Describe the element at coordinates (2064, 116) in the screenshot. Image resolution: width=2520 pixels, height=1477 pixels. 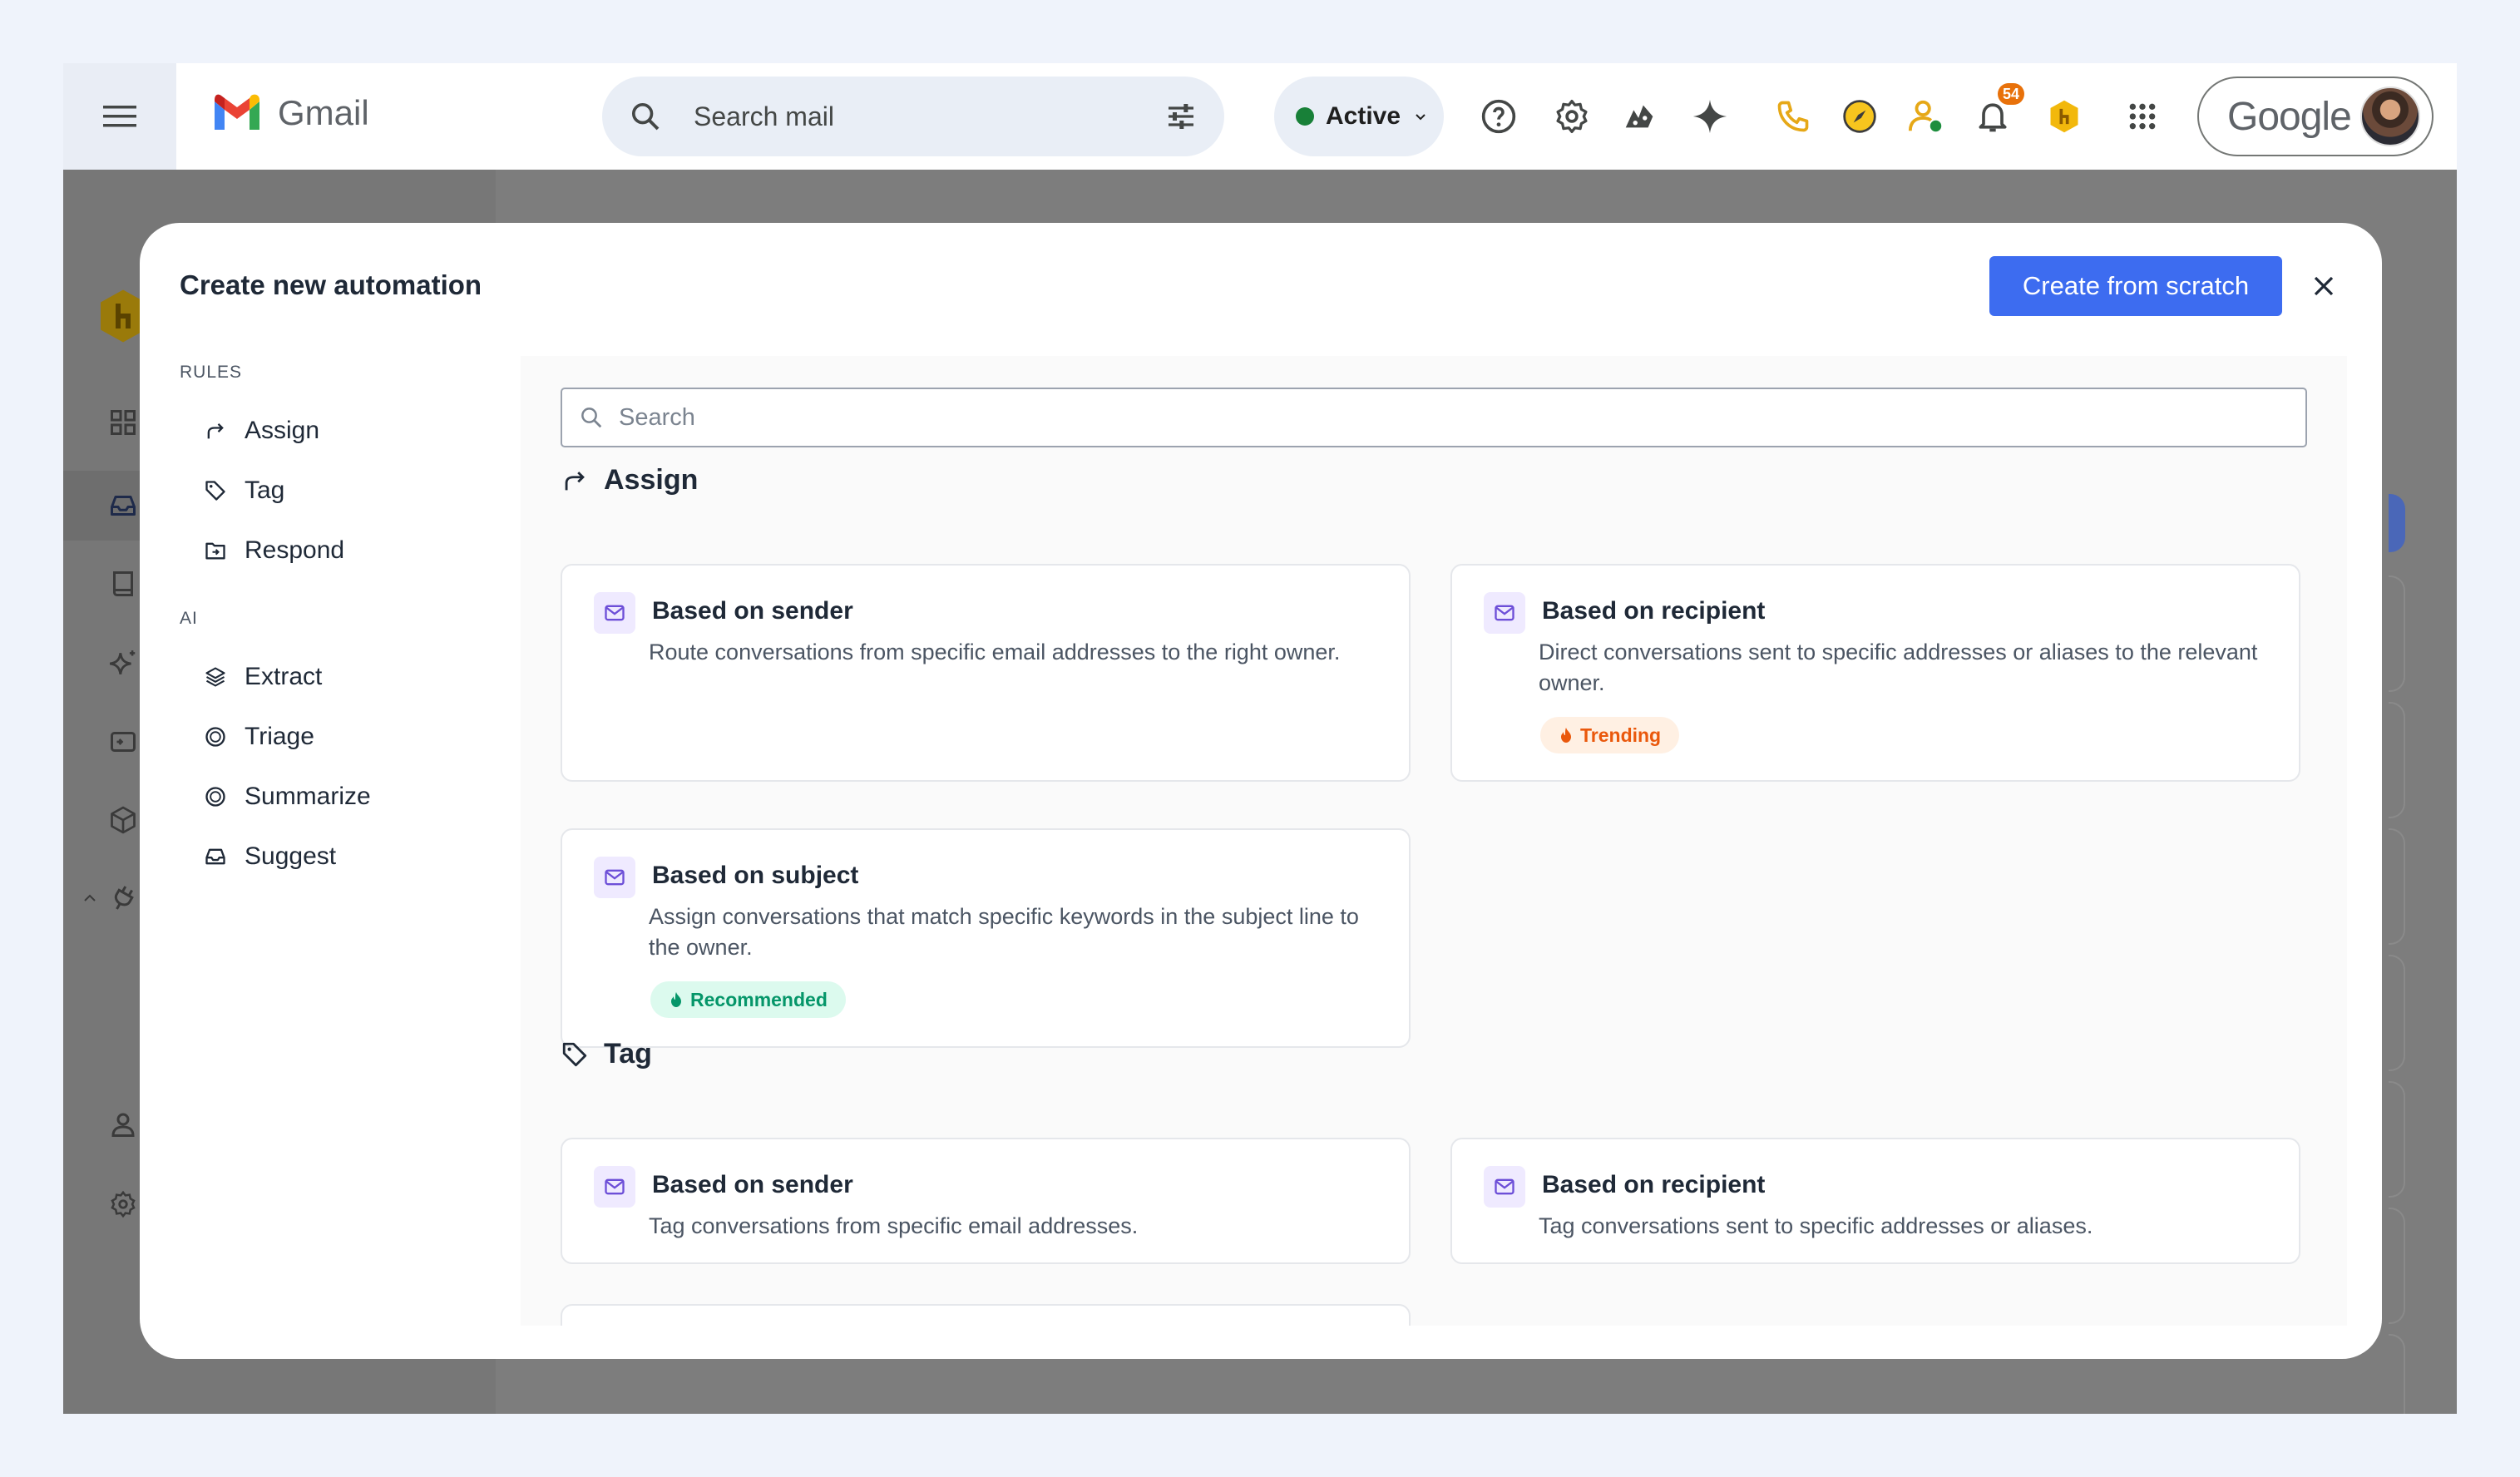
I see `hiver-extension-icon` at that location.